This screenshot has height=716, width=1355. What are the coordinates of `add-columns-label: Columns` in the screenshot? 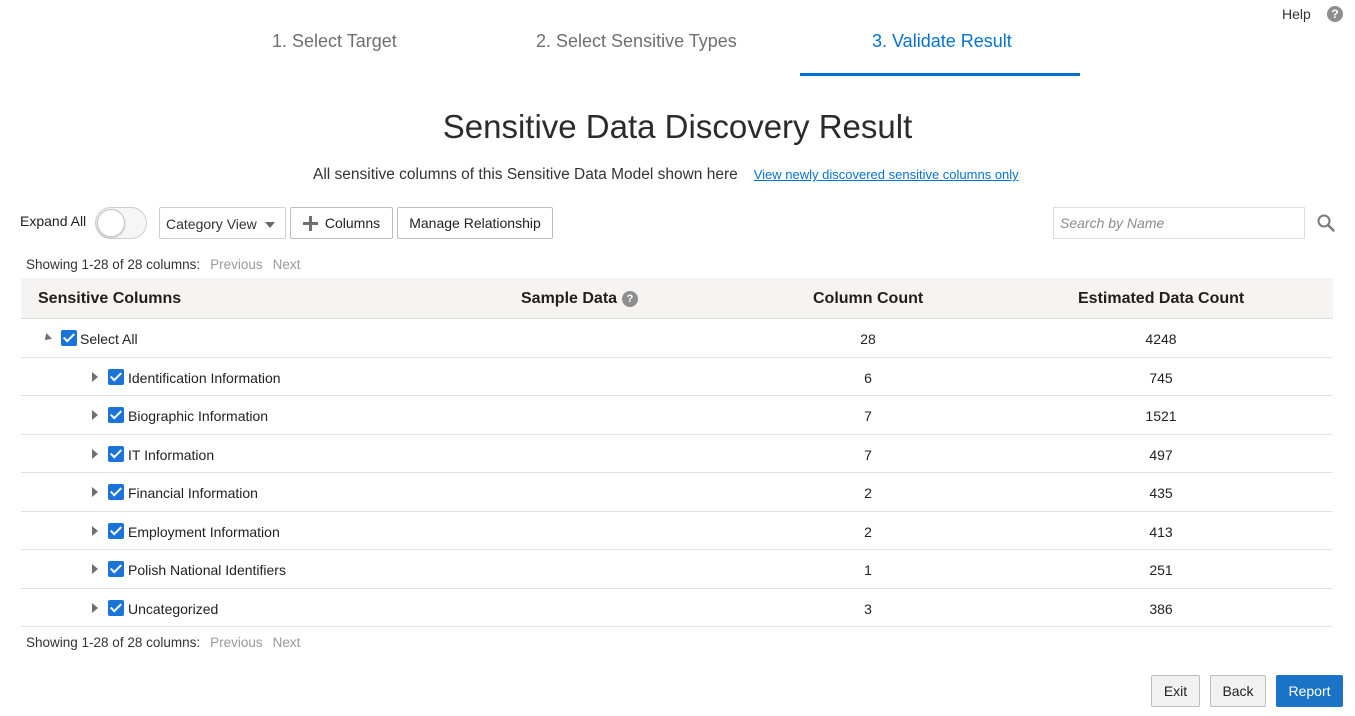 It's located at (352, 223).